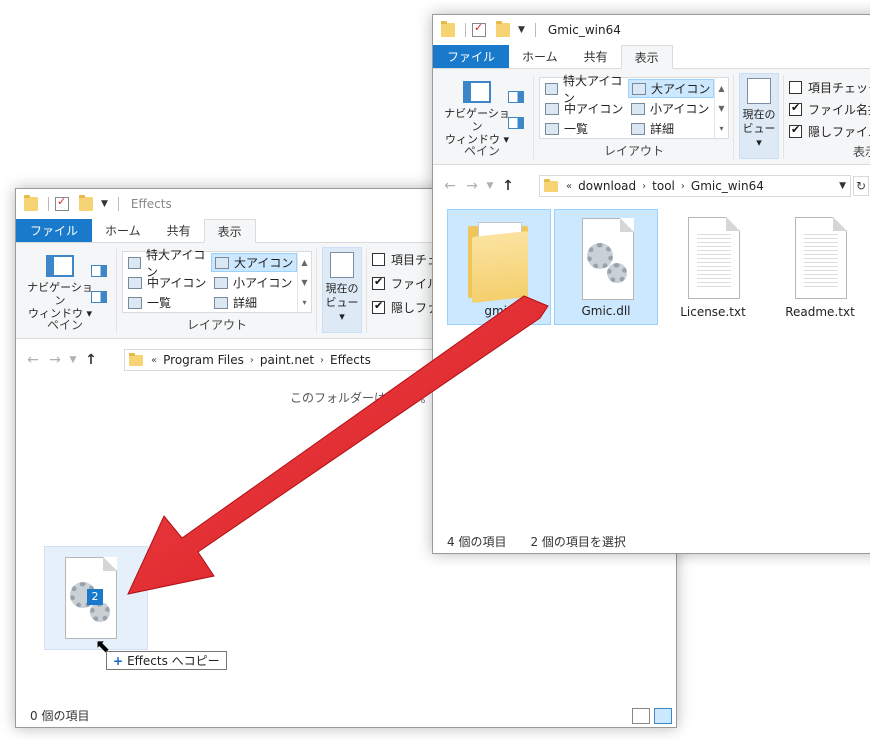 The width and height of the screenshot is (870, 740). I want to click on address-bar: « Program Files › paint.net › Effects, so click(284, 360).